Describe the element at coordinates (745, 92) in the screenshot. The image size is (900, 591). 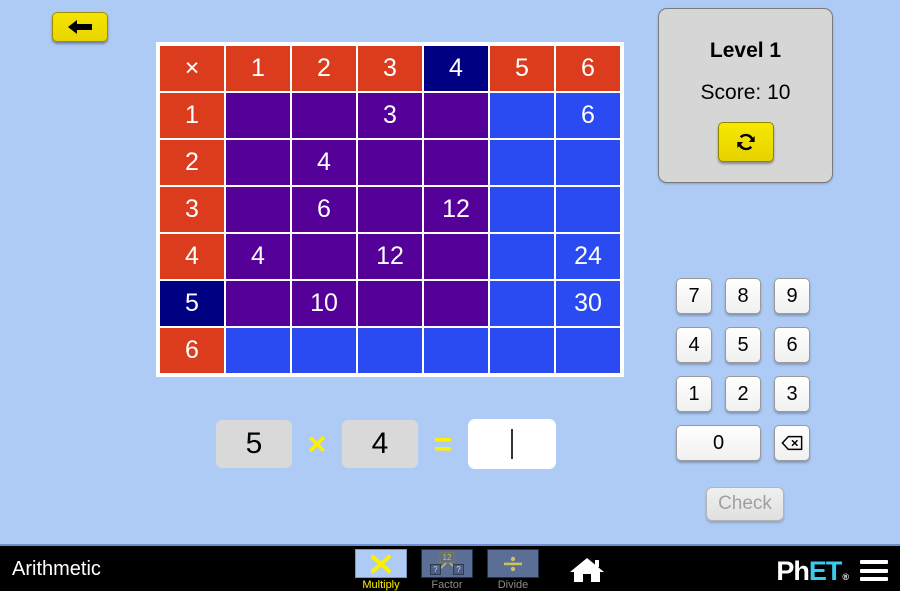
I see `score-display: Score: 10` at that location.